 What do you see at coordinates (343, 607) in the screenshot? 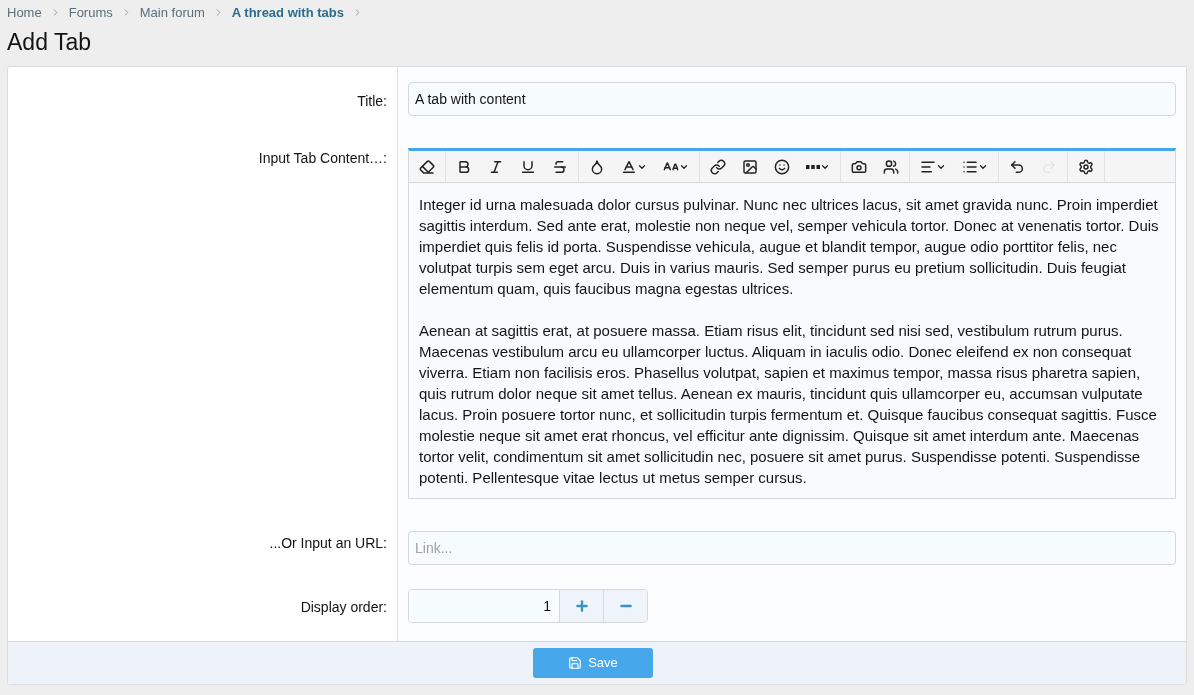
I see `field-label: Display order:` at bounding box center [343, 607].